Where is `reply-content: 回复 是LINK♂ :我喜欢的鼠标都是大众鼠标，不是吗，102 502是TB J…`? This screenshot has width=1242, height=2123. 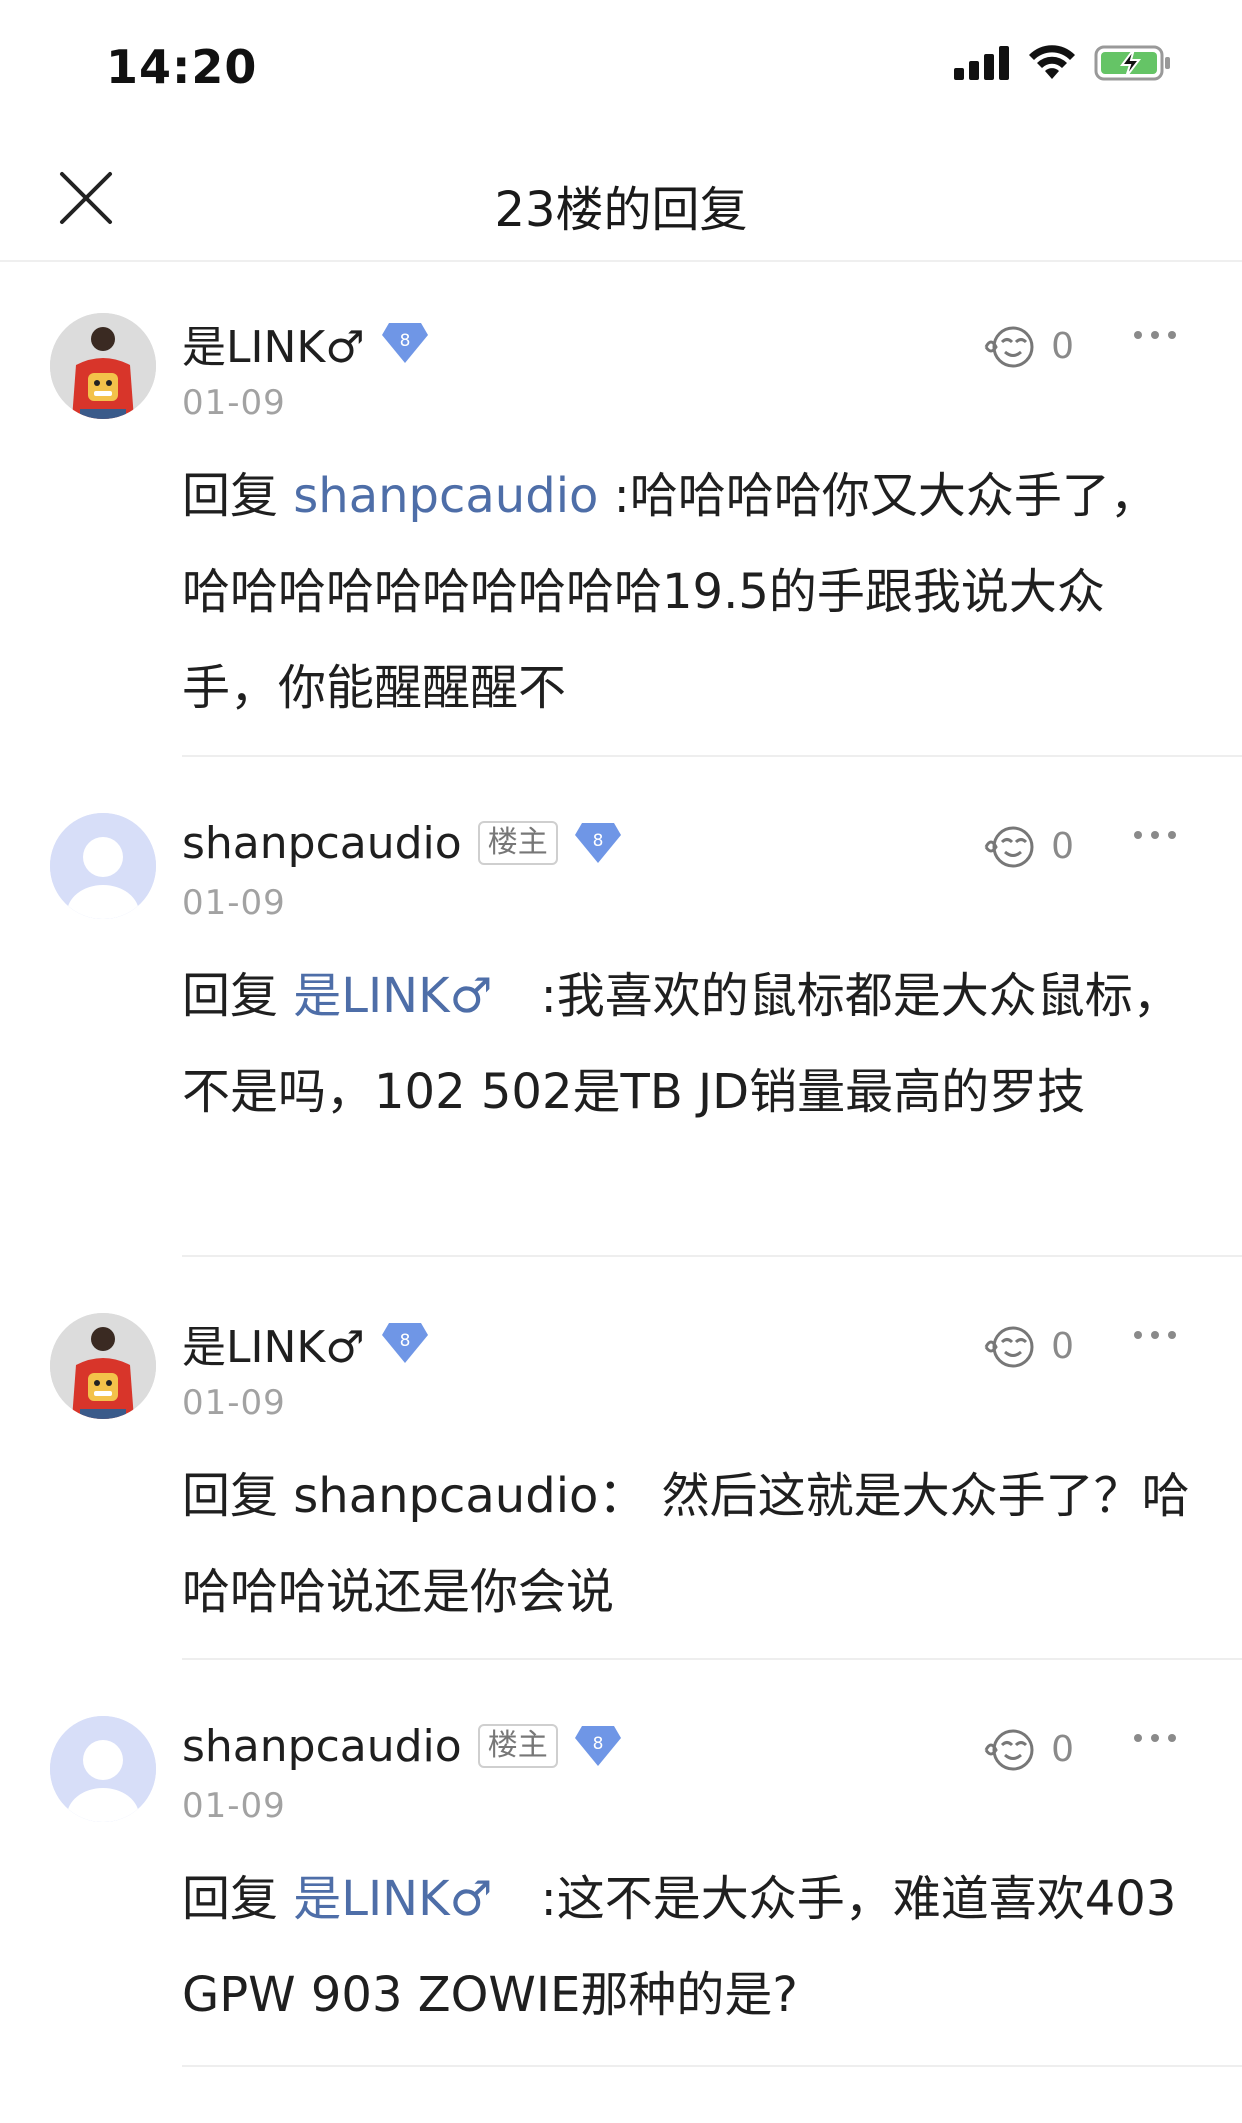 reply-content: 回复 是LINK♂ :我喜欢的鼠标都是大众鼠标，不是吗，102 502是TB J… is located at coordinates (687, 1044).